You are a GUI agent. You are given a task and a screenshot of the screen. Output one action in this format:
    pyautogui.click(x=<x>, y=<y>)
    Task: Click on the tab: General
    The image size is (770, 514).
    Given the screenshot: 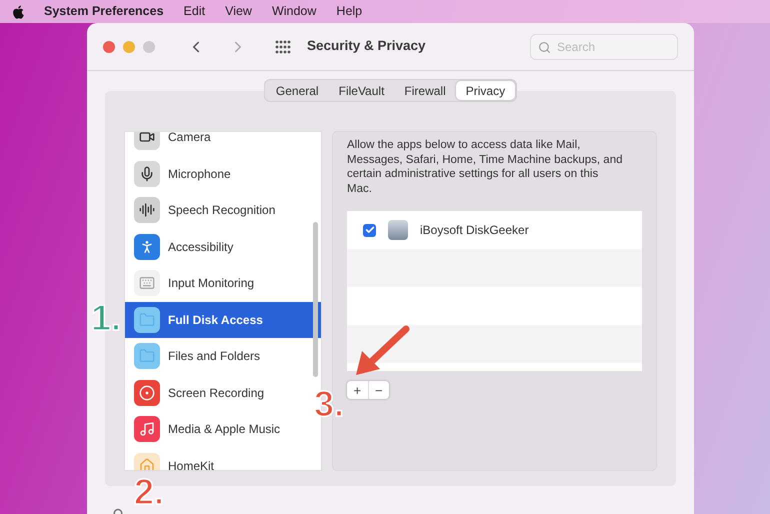 What is the action you would take?
    pyautogui.click(x=297, y=90)
    